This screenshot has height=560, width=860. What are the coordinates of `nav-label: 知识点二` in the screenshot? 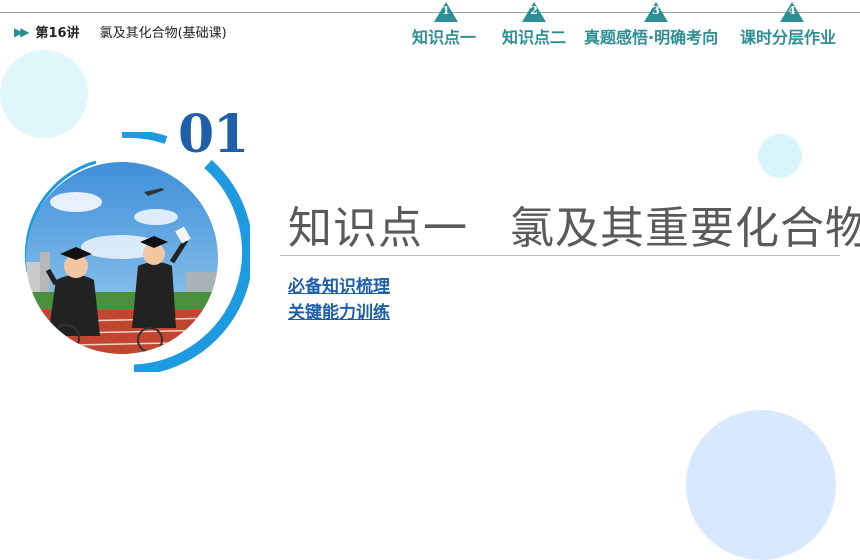 It's located at (534, 37).